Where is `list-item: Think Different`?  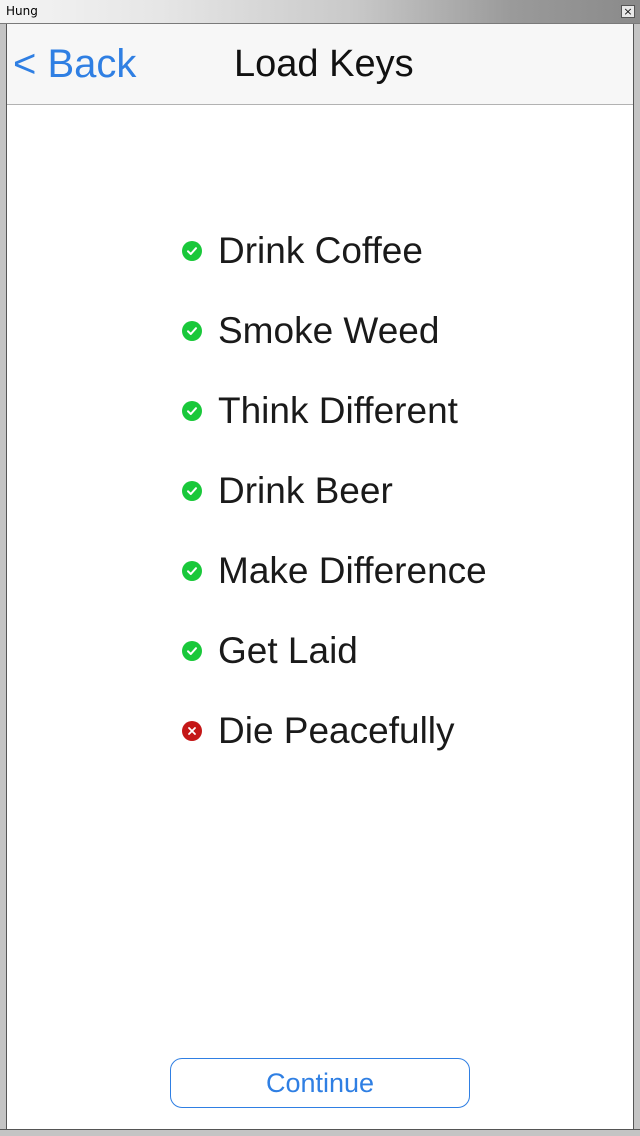 list-item: Think Different is located at coordinates (382, 430).